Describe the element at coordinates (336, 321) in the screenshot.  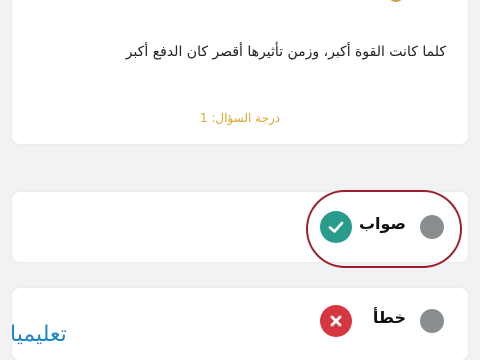
I see `x-icon` at that location.